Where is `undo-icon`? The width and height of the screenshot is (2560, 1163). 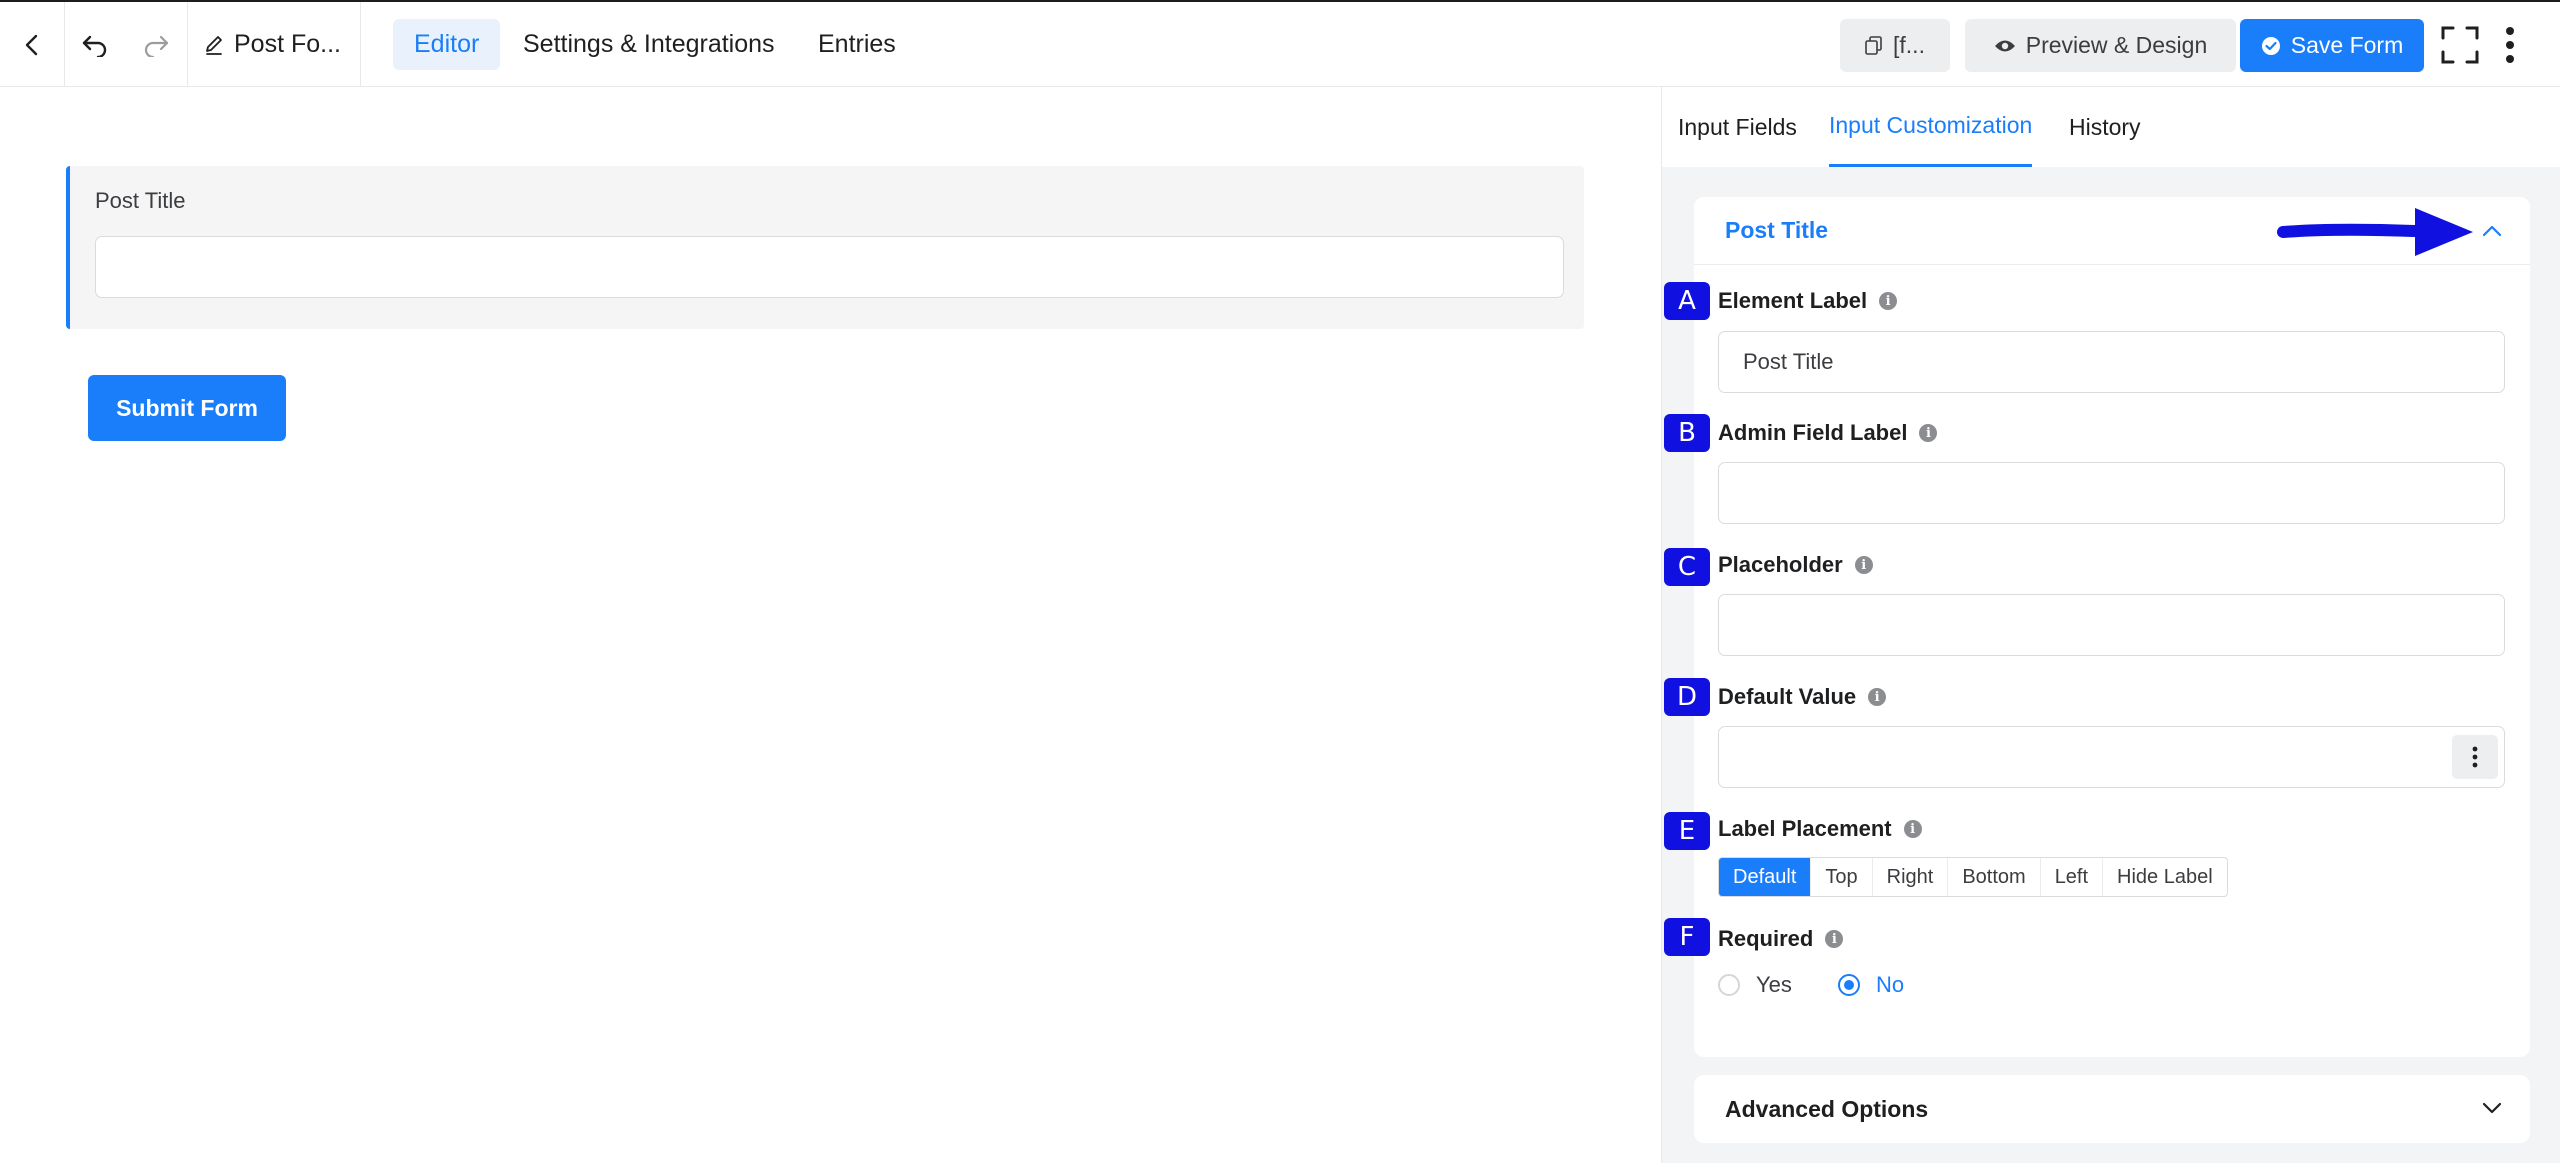
undo-icon is located at coordinates (94, 46).